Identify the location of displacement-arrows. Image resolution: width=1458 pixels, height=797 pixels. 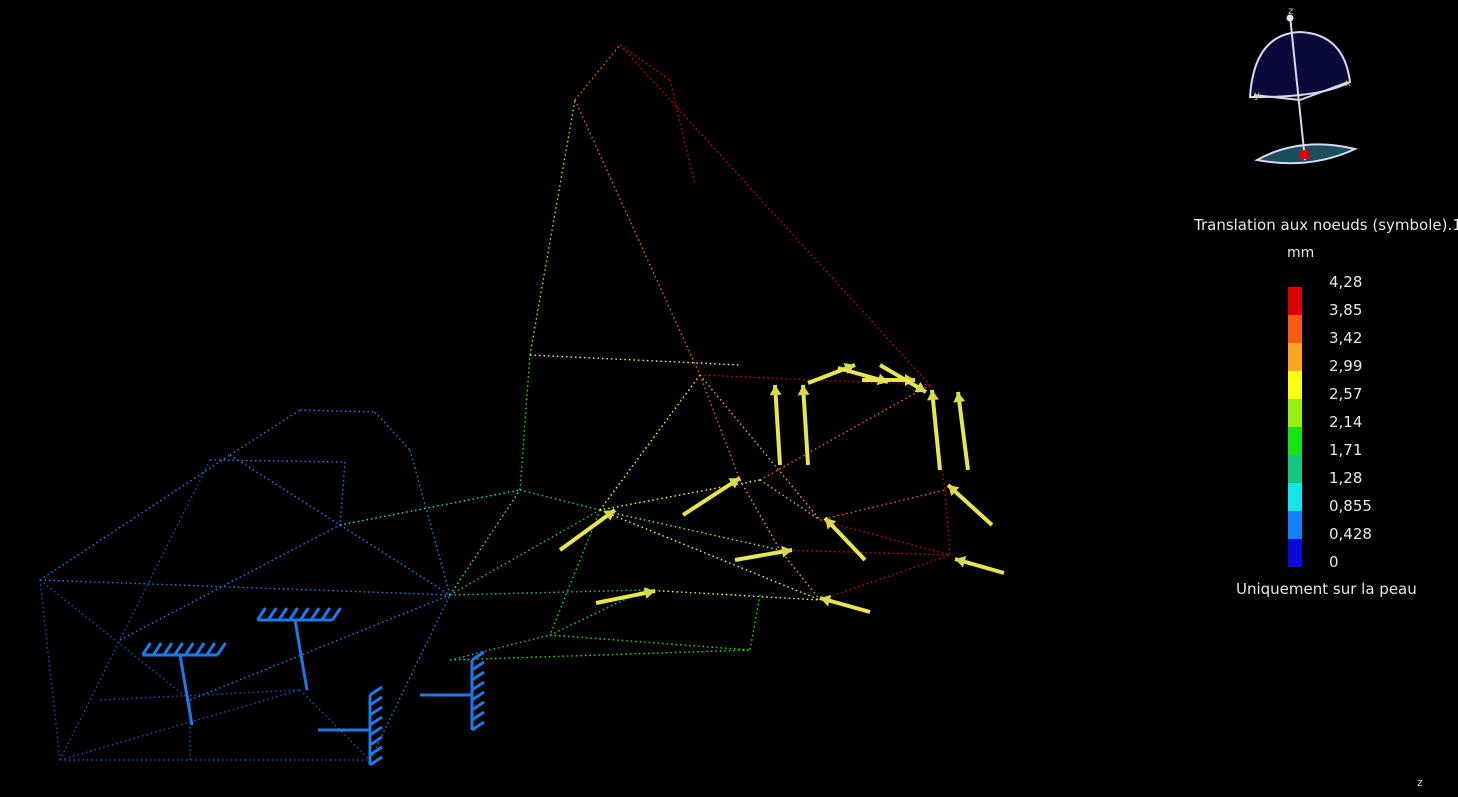
(781, 488).